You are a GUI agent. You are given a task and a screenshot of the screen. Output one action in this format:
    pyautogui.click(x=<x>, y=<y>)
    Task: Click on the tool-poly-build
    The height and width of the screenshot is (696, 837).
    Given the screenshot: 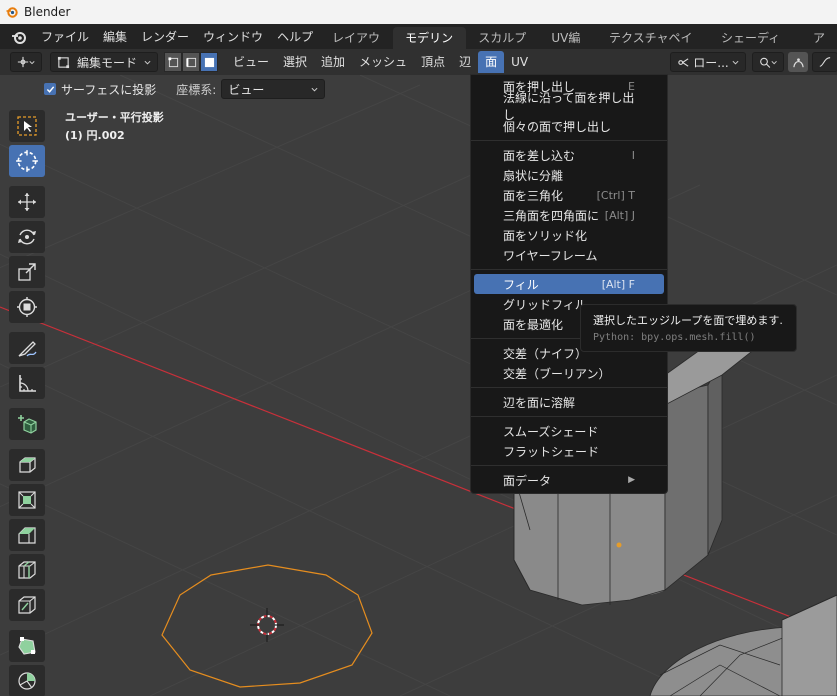 What is the action you would take?
    pyautogui.click(x=27, y=646)
    